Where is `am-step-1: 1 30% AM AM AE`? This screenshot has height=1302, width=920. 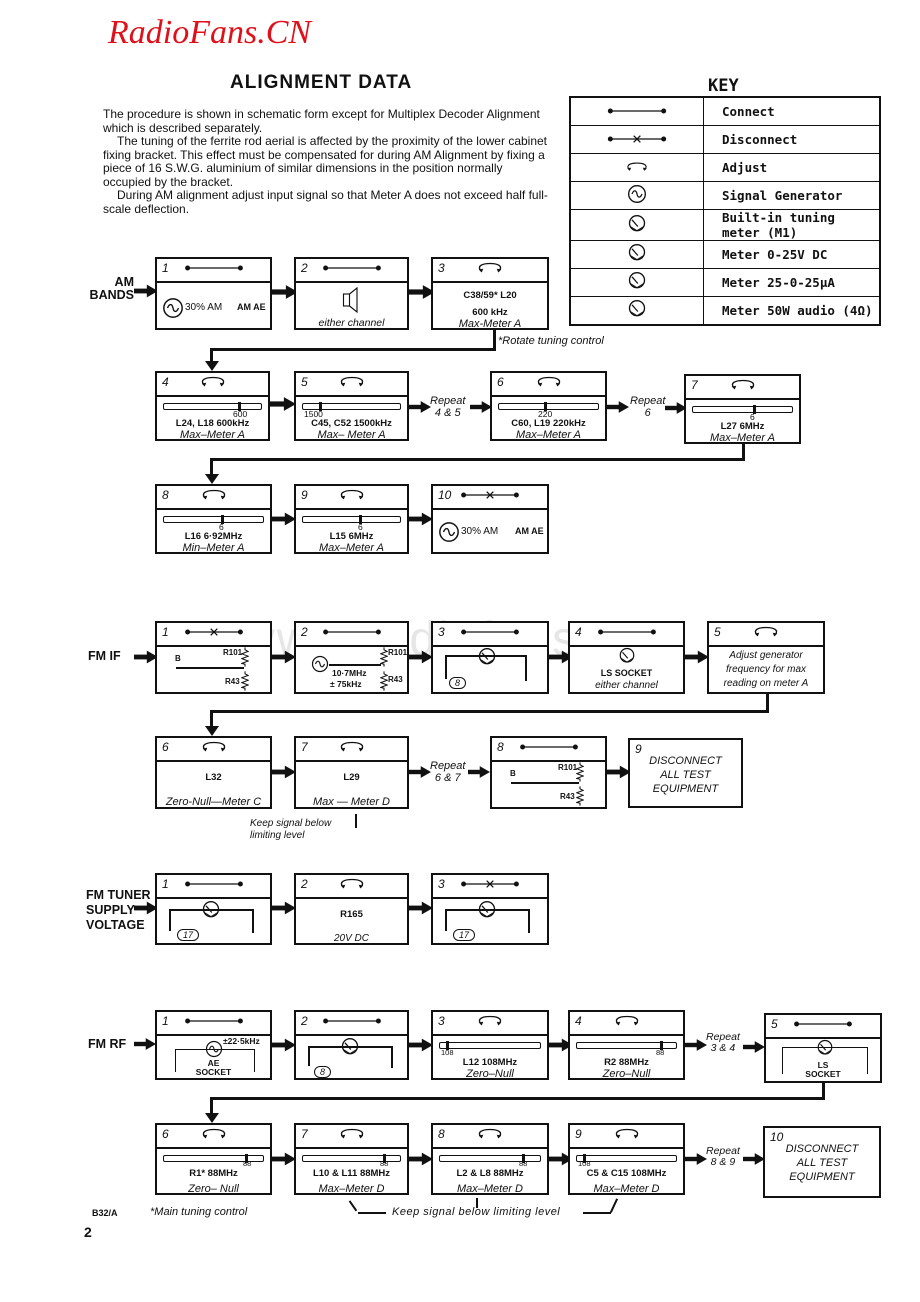 am-step-1: 1 30% AM AM AE is located at coordinates (213, 293).